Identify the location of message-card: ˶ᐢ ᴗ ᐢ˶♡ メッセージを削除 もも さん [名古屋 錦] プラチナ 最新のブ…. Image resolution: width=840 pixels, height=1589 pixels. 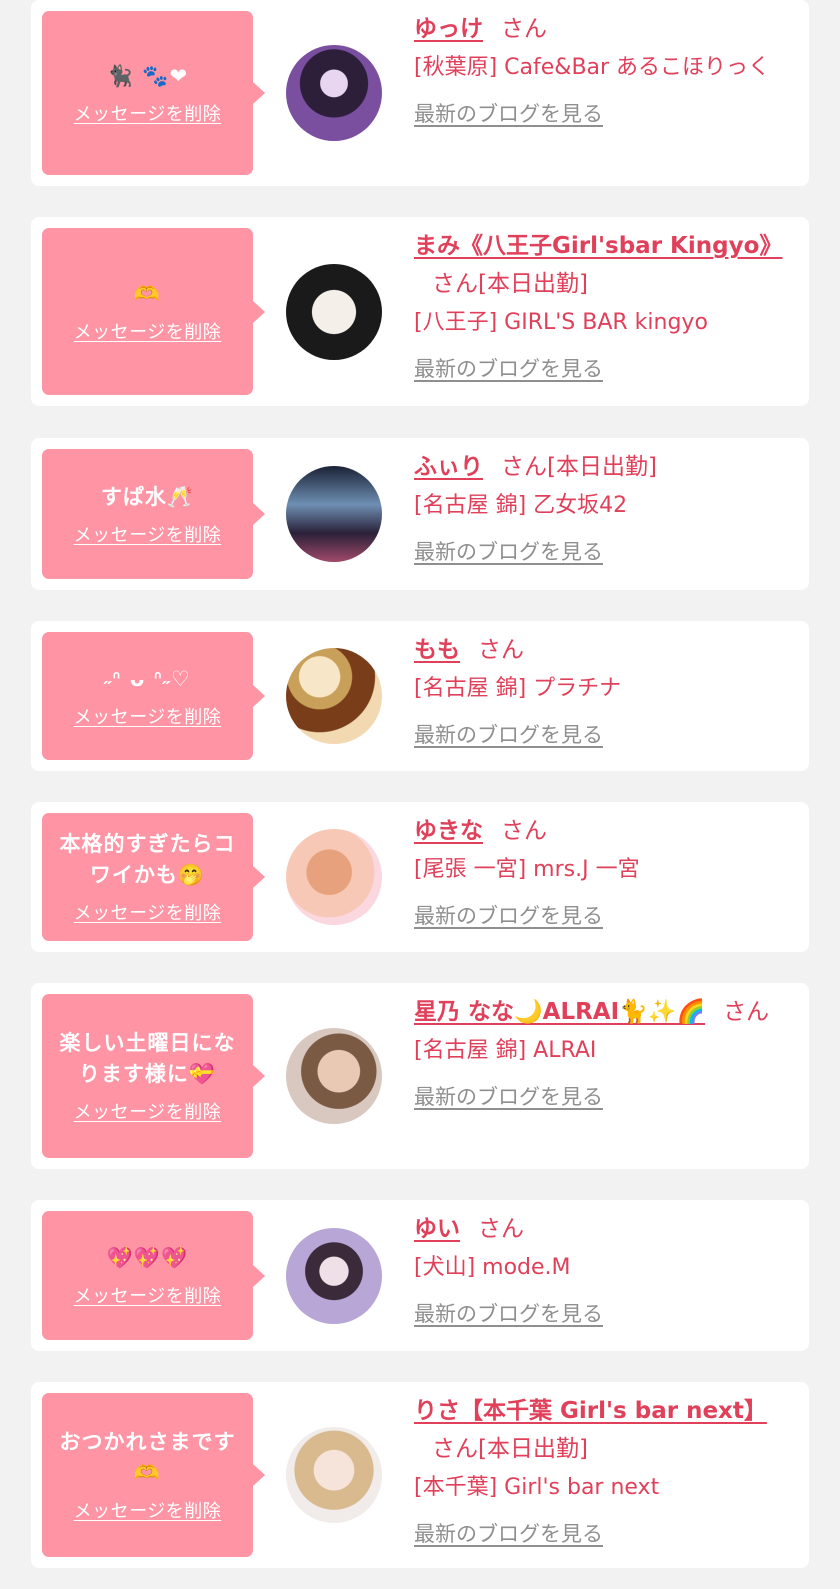
(420, 696).